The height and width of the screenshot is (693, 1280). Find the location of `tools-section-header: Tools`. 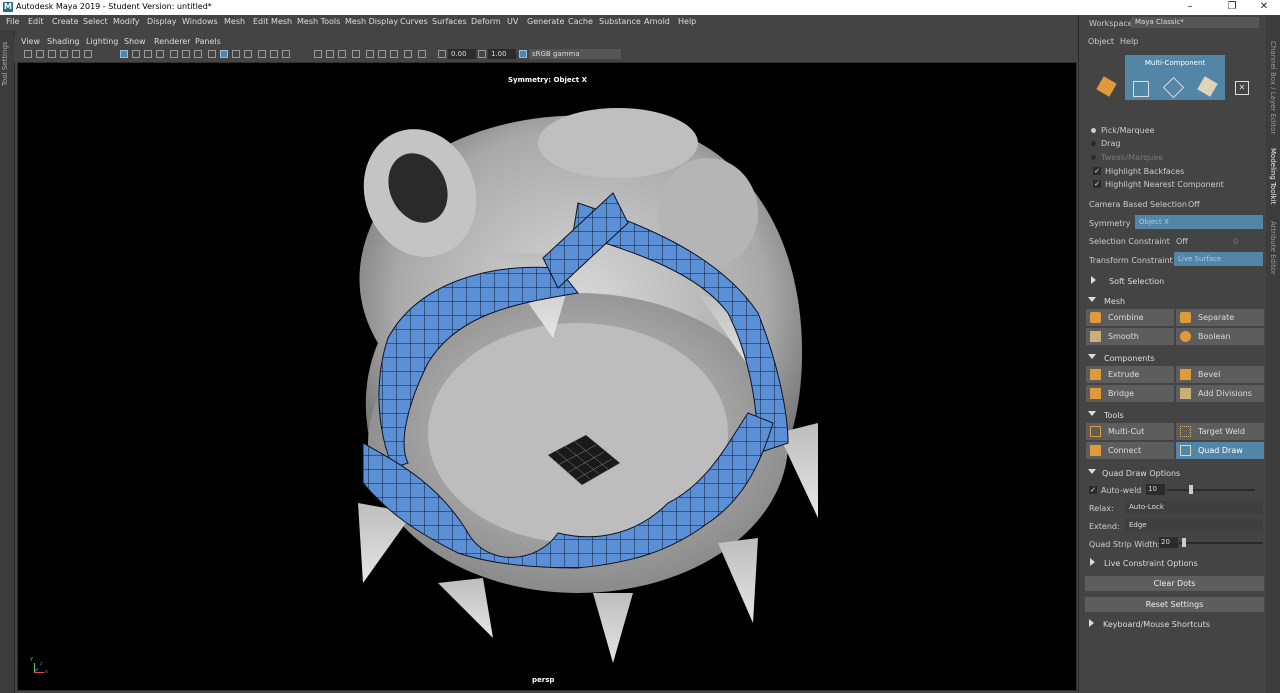

tools-section-header: Tools is located at coordinates (1175, 416).